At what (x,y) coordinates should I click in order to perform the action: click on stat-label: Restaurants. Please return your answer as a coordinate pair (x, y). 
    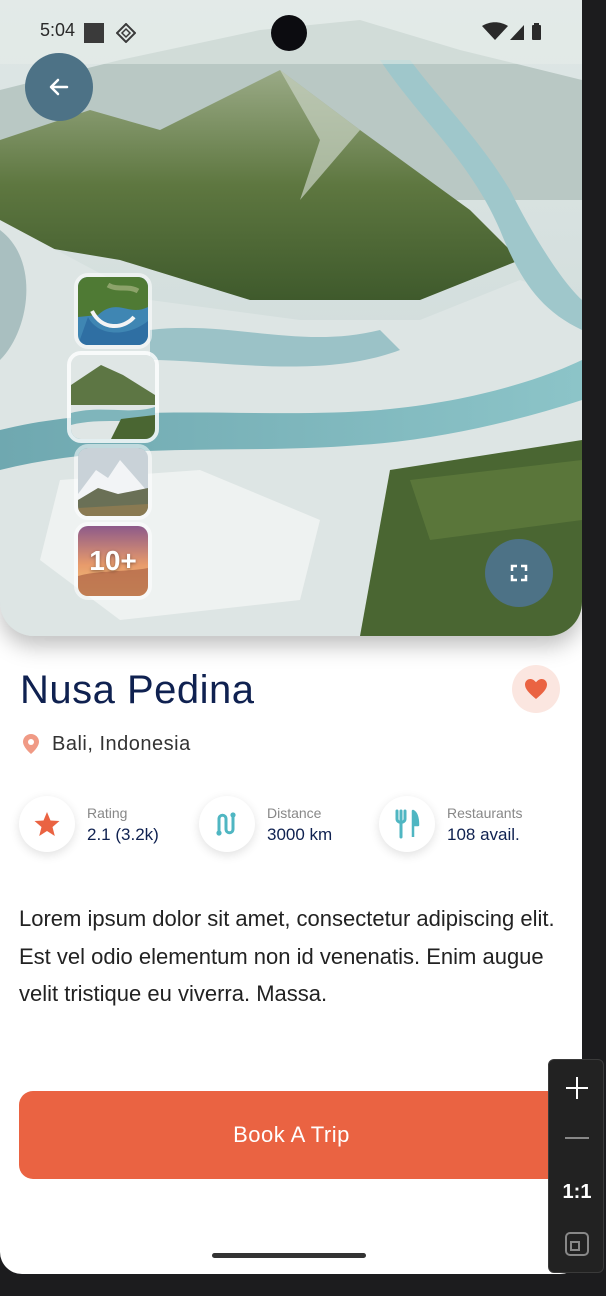
    Looking at the image, I should click on (485, 813).